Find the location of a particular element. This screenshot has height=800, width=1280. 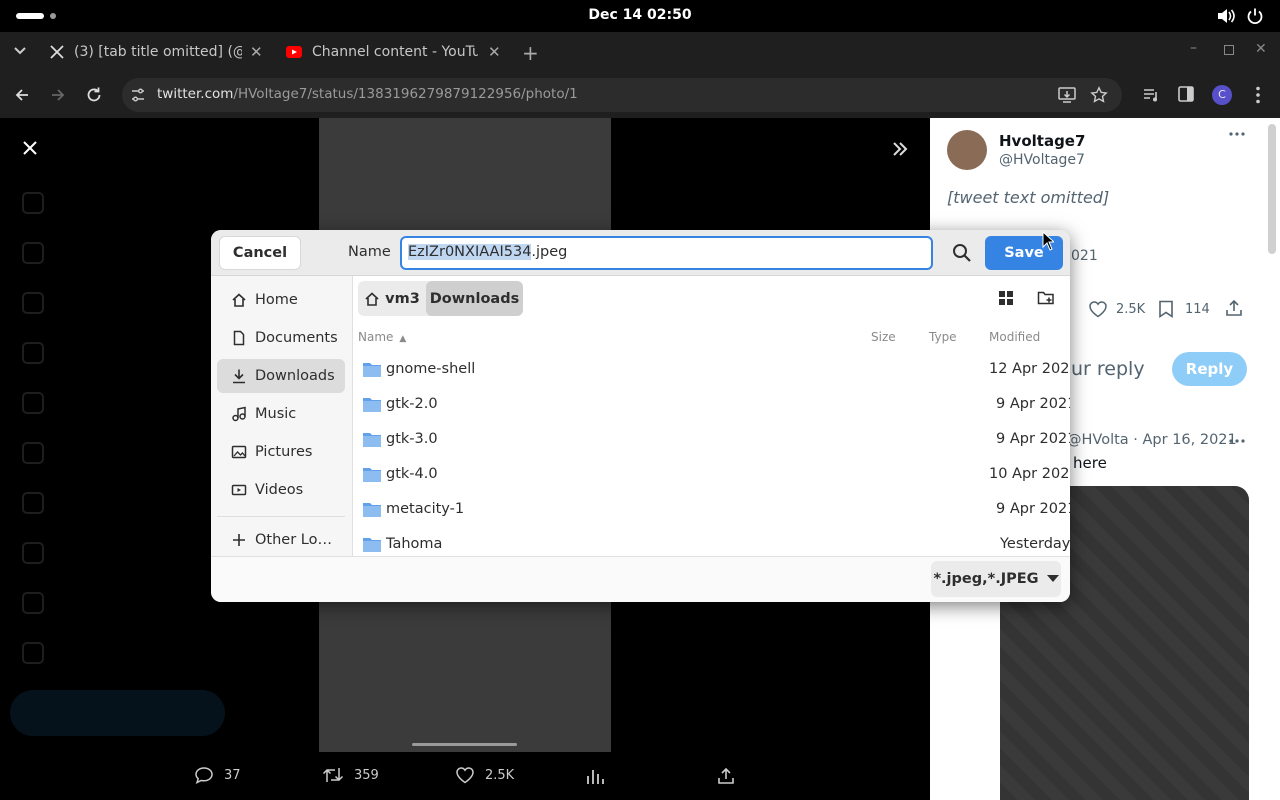

table-row: gtk-2.0 9 Apr 2021 is located at coordinates (712, 404).